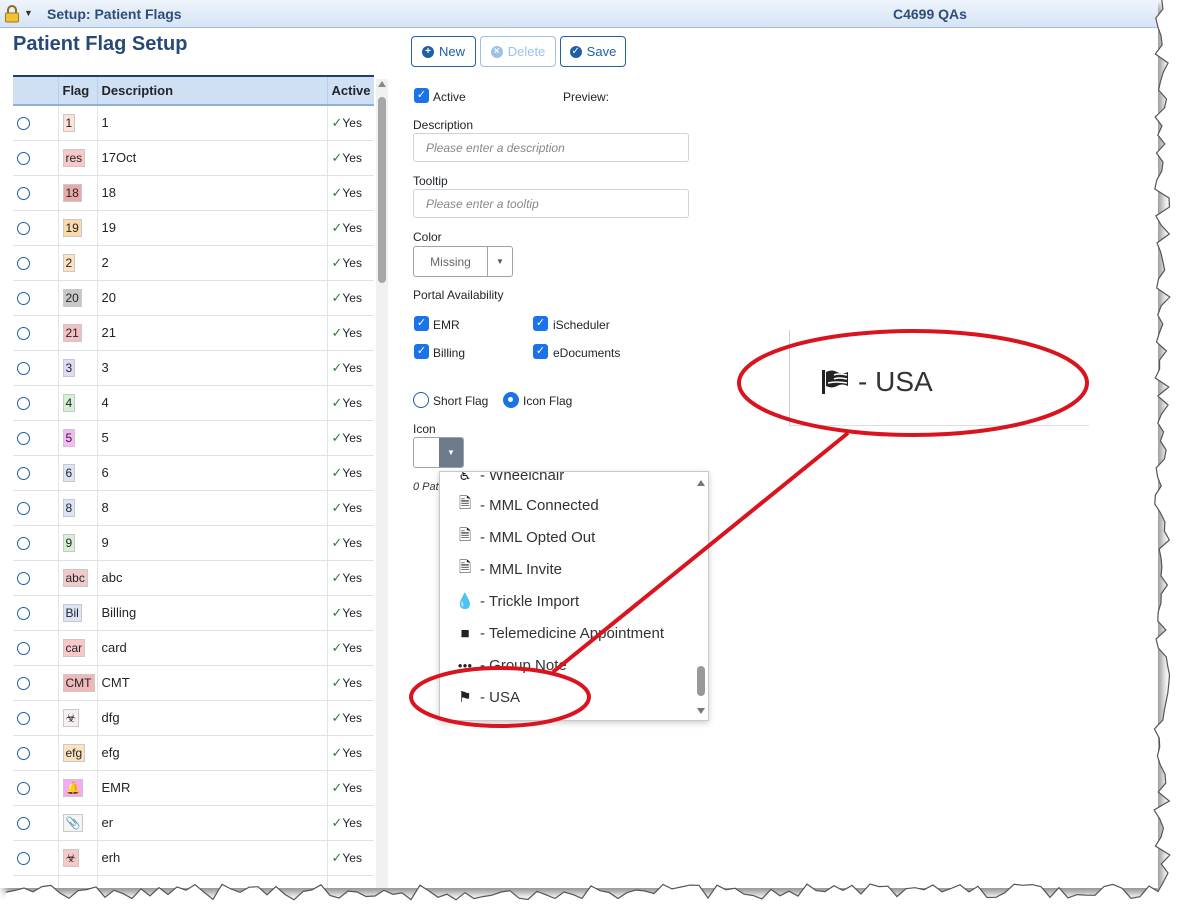 This screenshot has height=920, width=1197. What do you see at coordinates (511, 400) in the screenshot?
I see `icon-flag-radio` at bounding box center [511, 400].